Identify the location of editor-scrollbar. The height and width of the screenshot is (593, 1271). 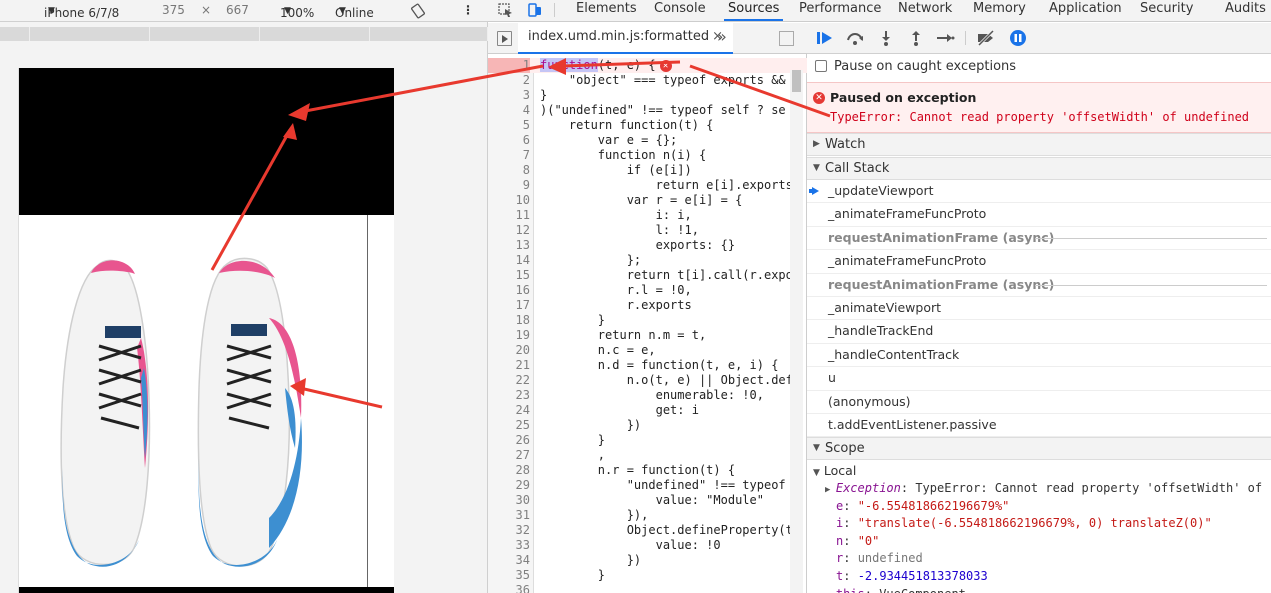
(796, 331).